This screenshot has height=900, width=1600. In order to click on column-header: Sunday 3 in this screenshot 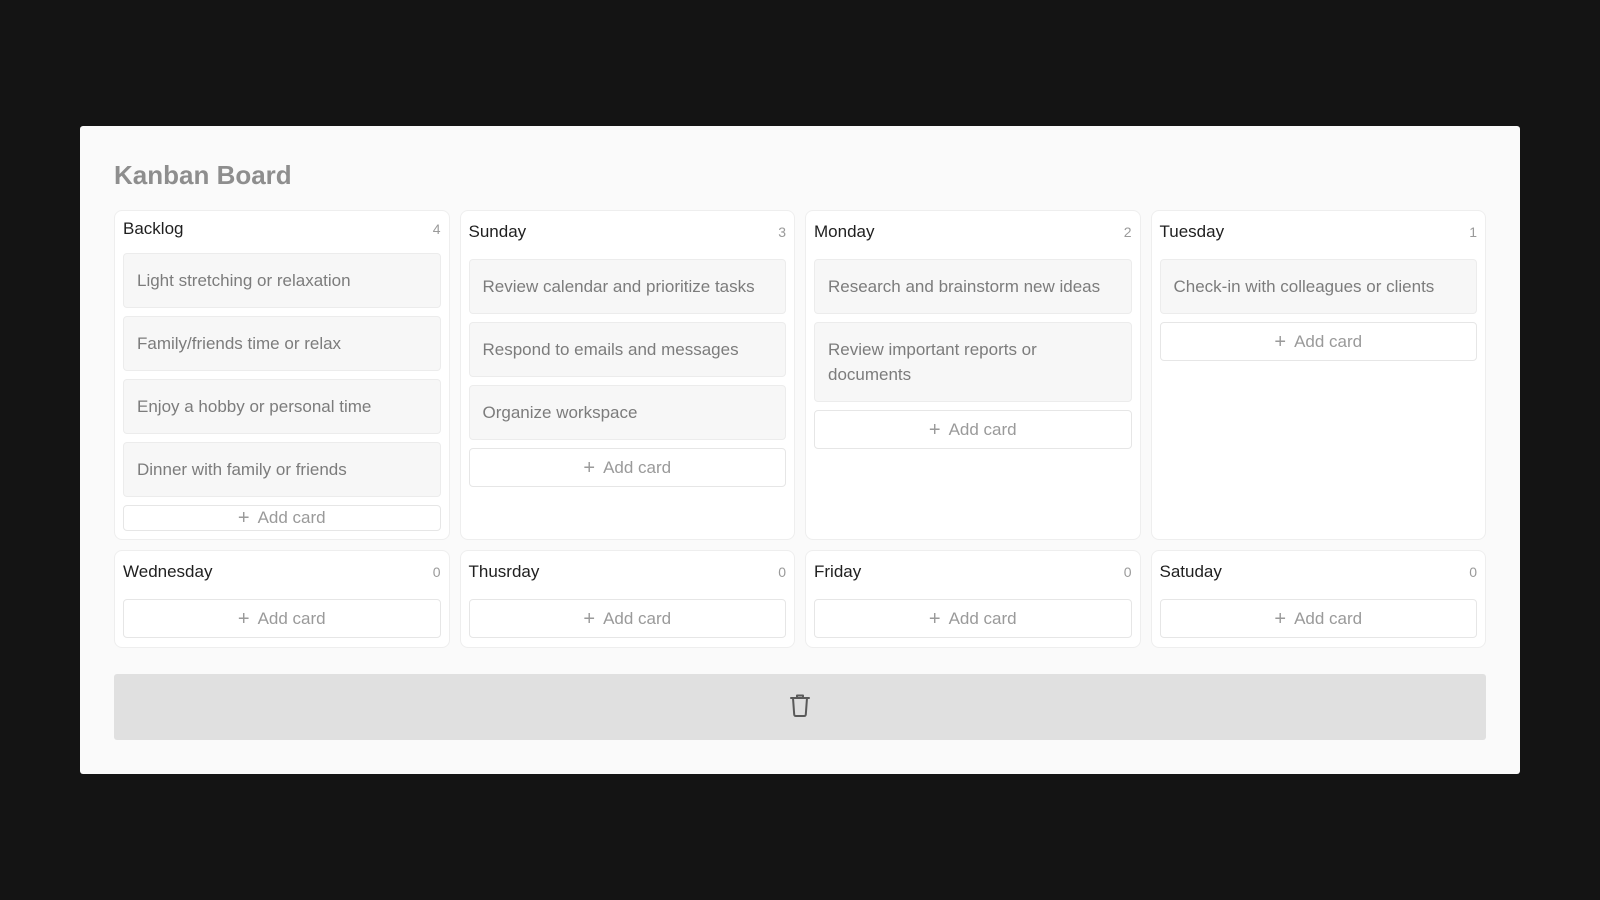, I will do `click(628, 232)`.